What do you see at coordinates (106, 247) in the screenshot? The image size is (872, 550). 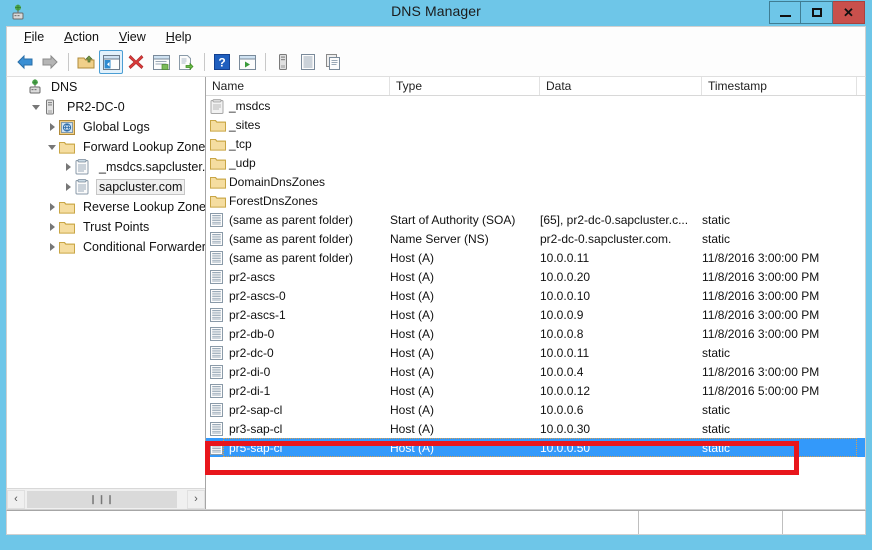 I see `tree-item-conditional-forwarders: Conditional Forwarders` at bounding box center [106, 247].